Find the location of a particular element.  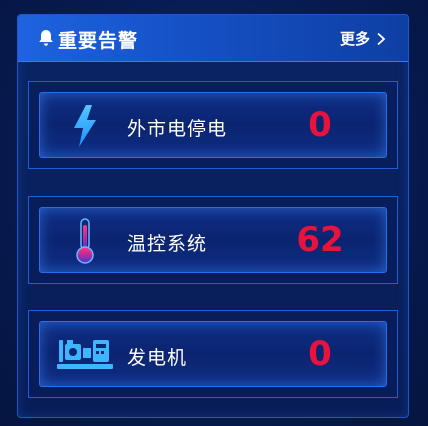

alert-card-inner: 外市电停电 0 is located at coordinates (213, 125).